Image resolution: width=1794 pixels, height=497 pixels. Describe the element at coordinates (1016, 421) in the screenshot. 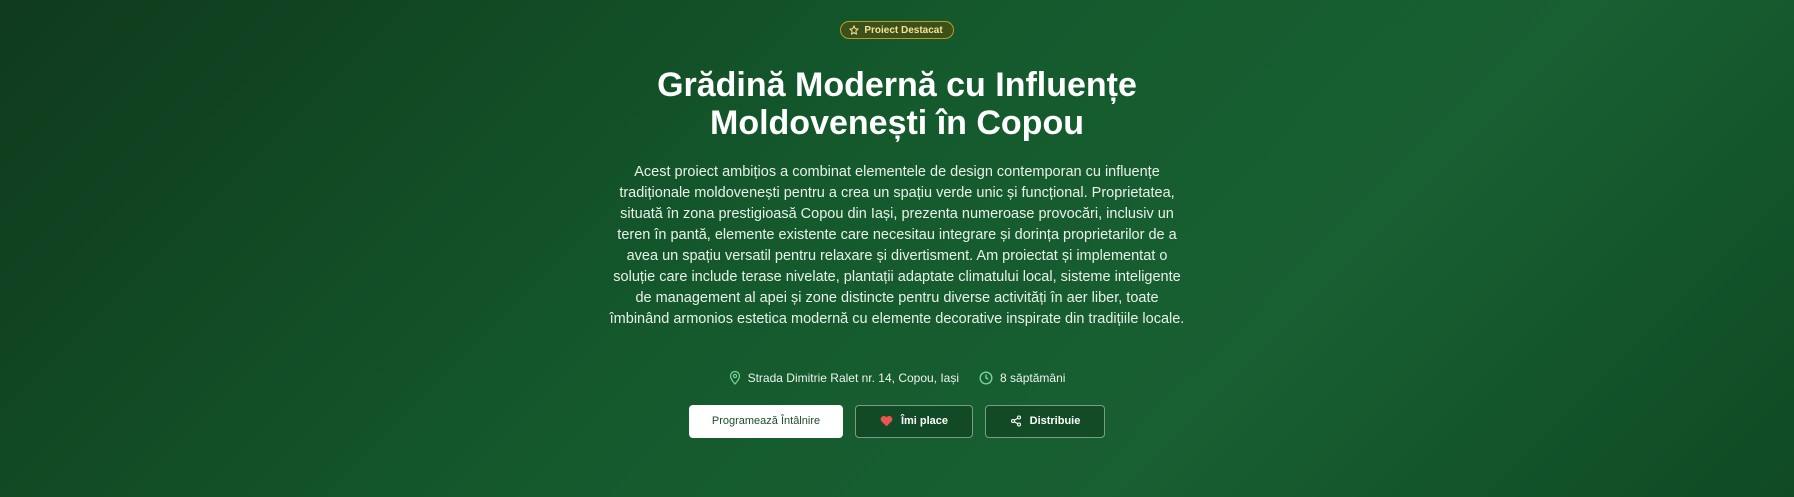

I see `share-icon` at that location.